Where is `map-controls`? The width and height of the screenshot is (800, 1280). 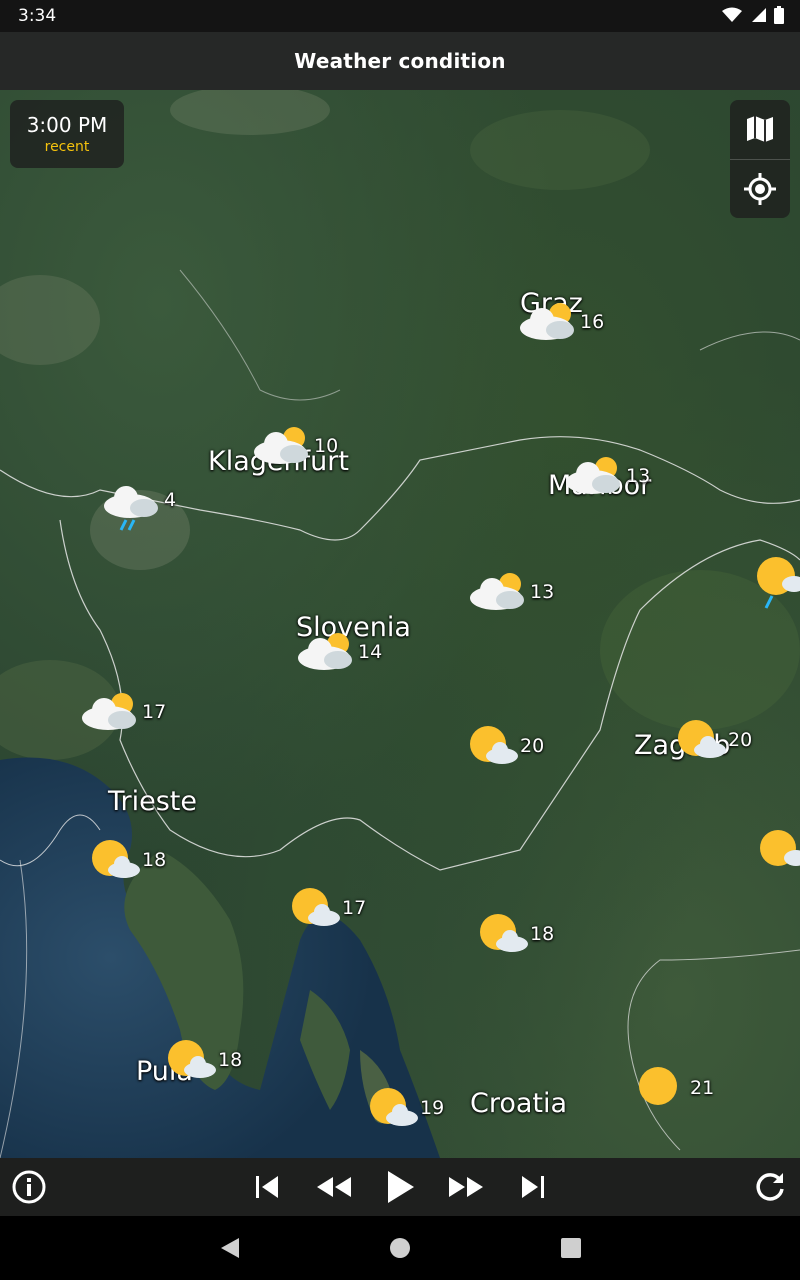 map-controls is located at coordinates (760, 159).